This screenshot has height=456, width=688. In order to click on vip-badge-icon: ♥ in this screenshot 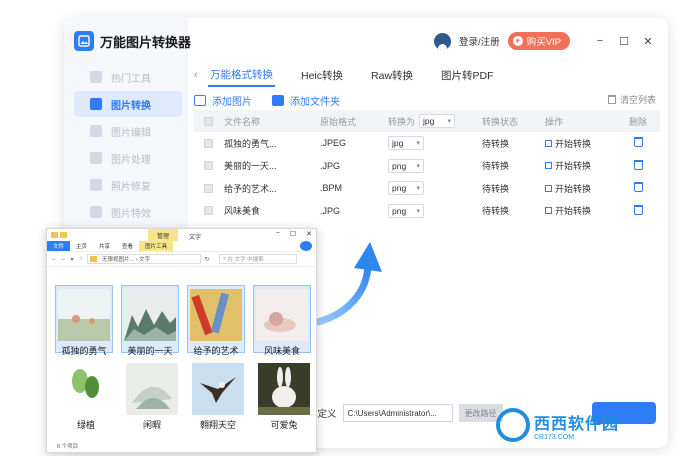, I will do `click(517, 41)`.